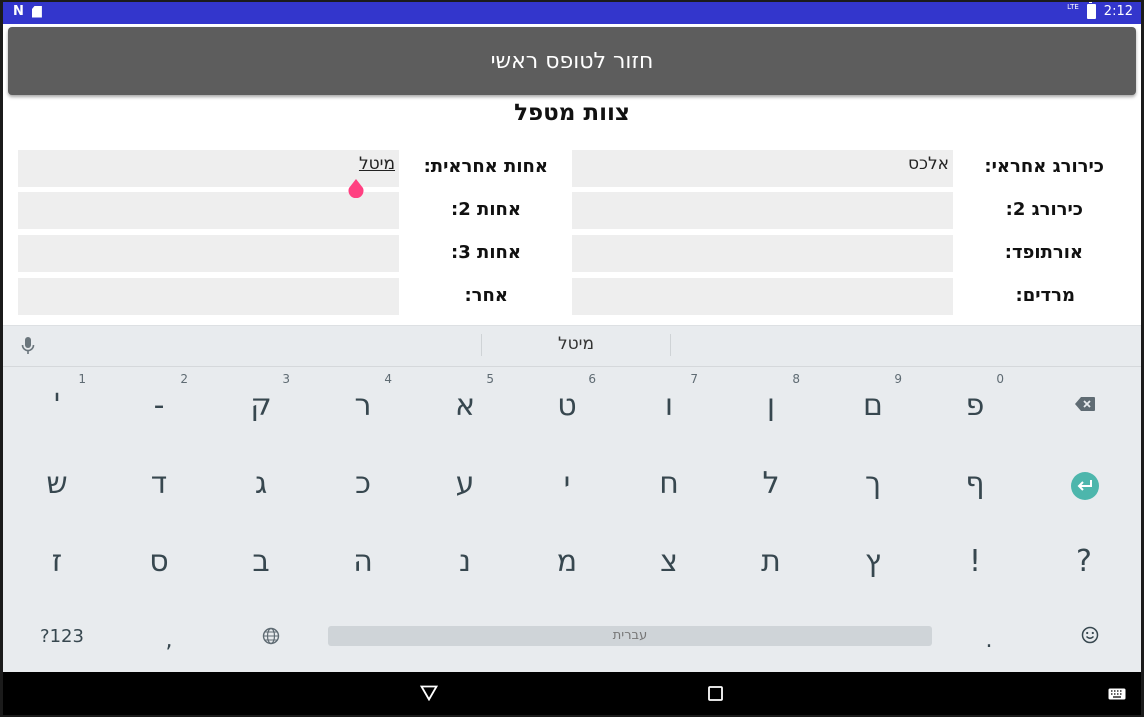 This screenshot has width=1144, height=717. What do you see at coordinates (261, 481) in the screenshot?
I see `key-gimel: ג` at bounding box center [261, 481].